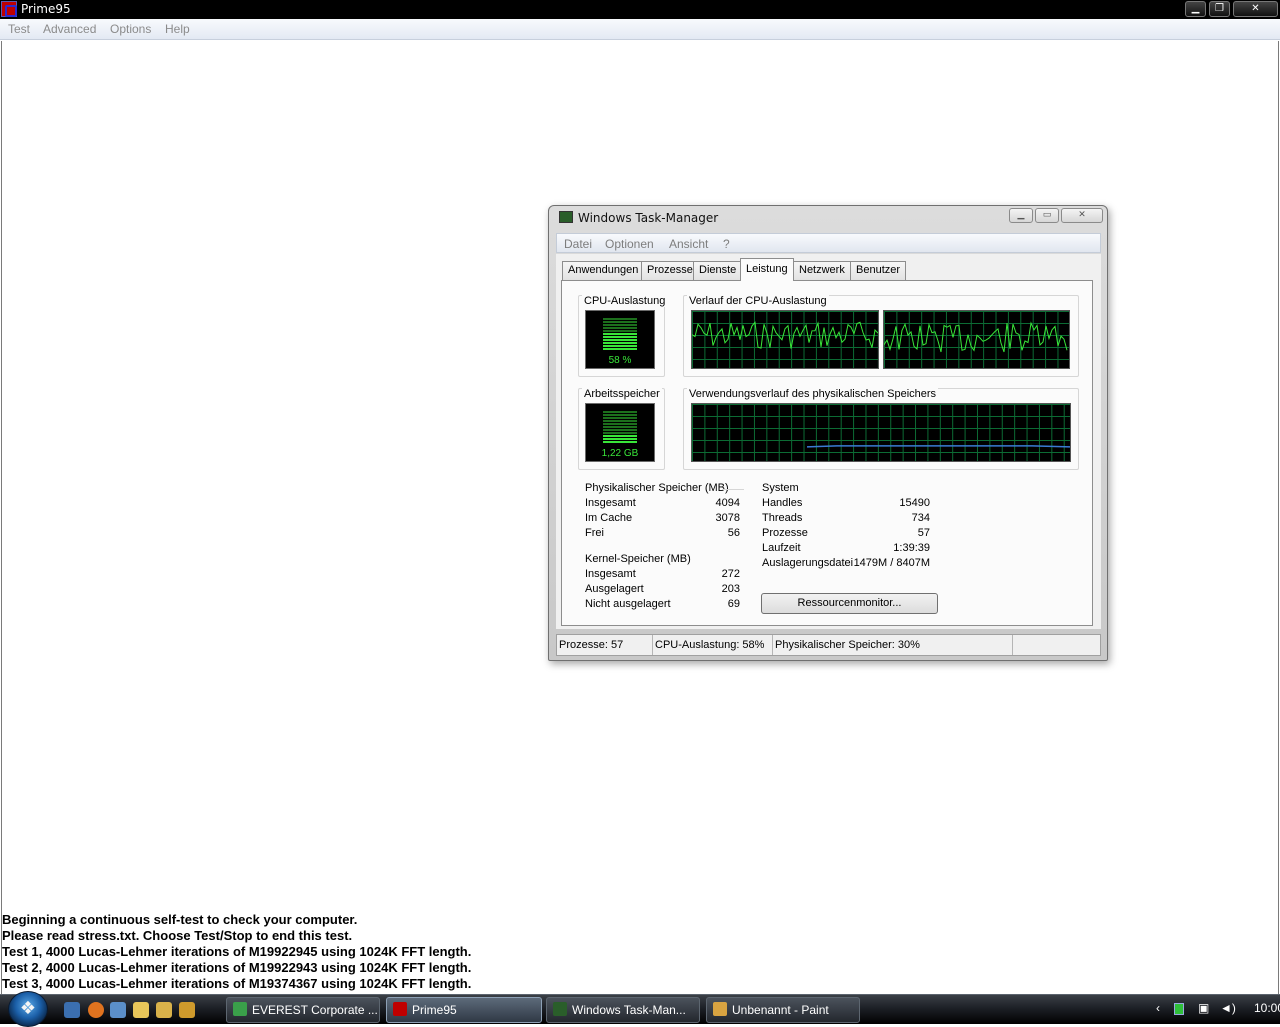  Describe the element at coordinates (1215, 1010) in the screenshot. I see `system-tray: ‹ ▣ ◄) 10:00` at that location.